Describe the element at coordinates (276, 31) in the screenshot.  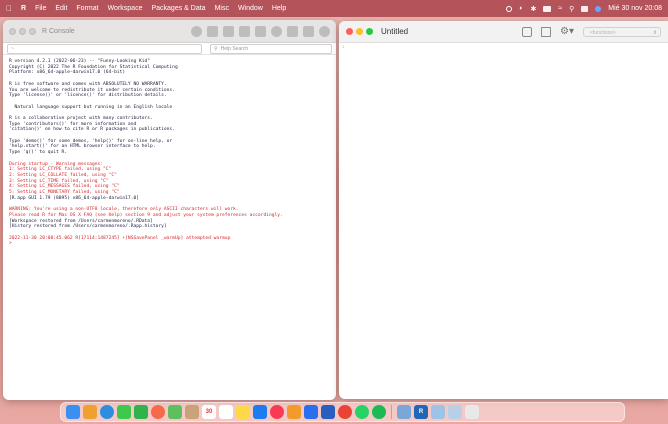
I see `color-icon` at that location.